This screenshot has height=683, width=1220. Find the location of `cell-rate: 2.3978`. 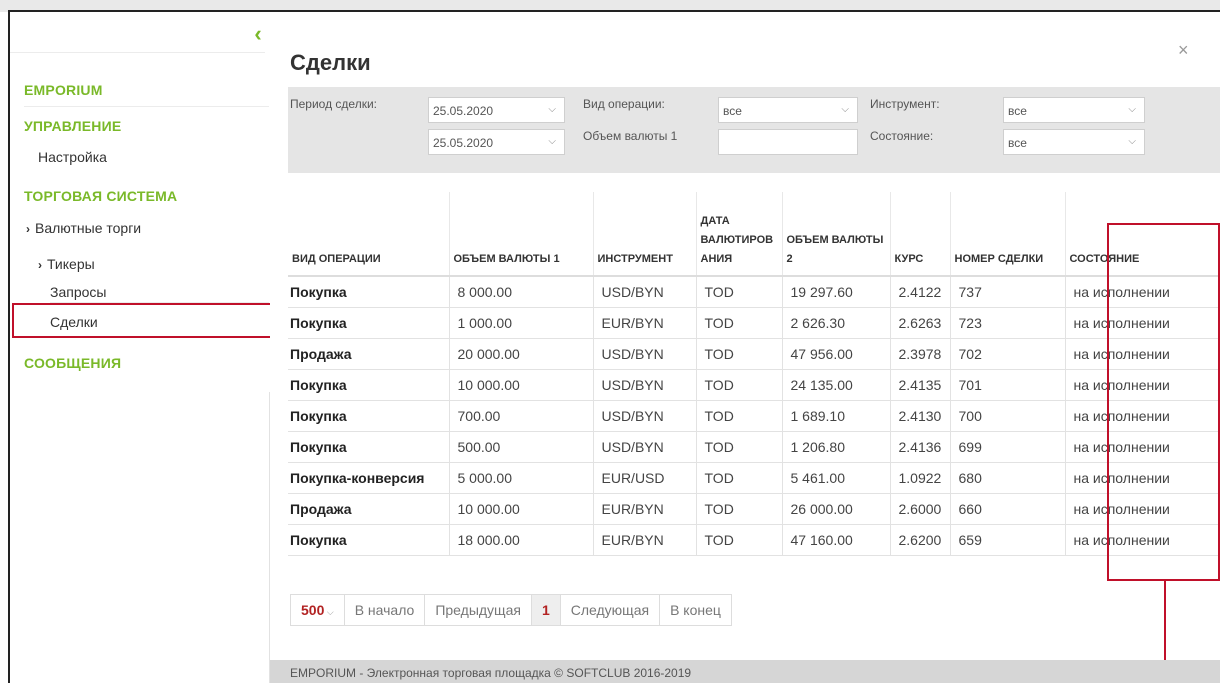

cell-rate: 2.3978 is located at coordinates (919, 354).